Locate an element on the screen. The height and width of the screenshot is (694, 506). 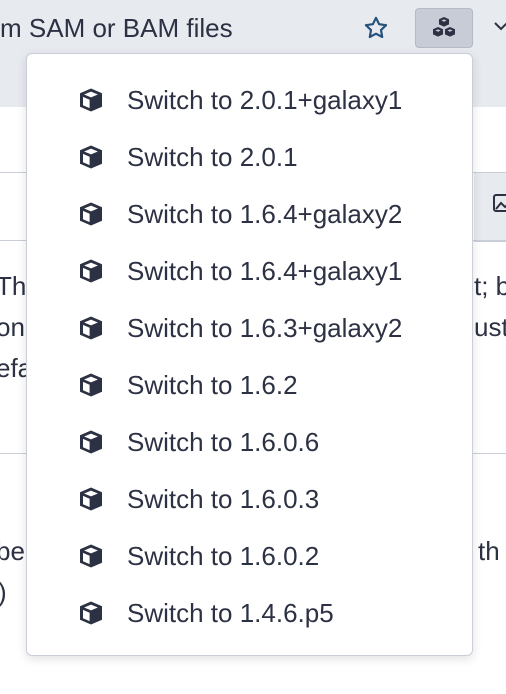
image-icon is located at coordinates (499, 203).